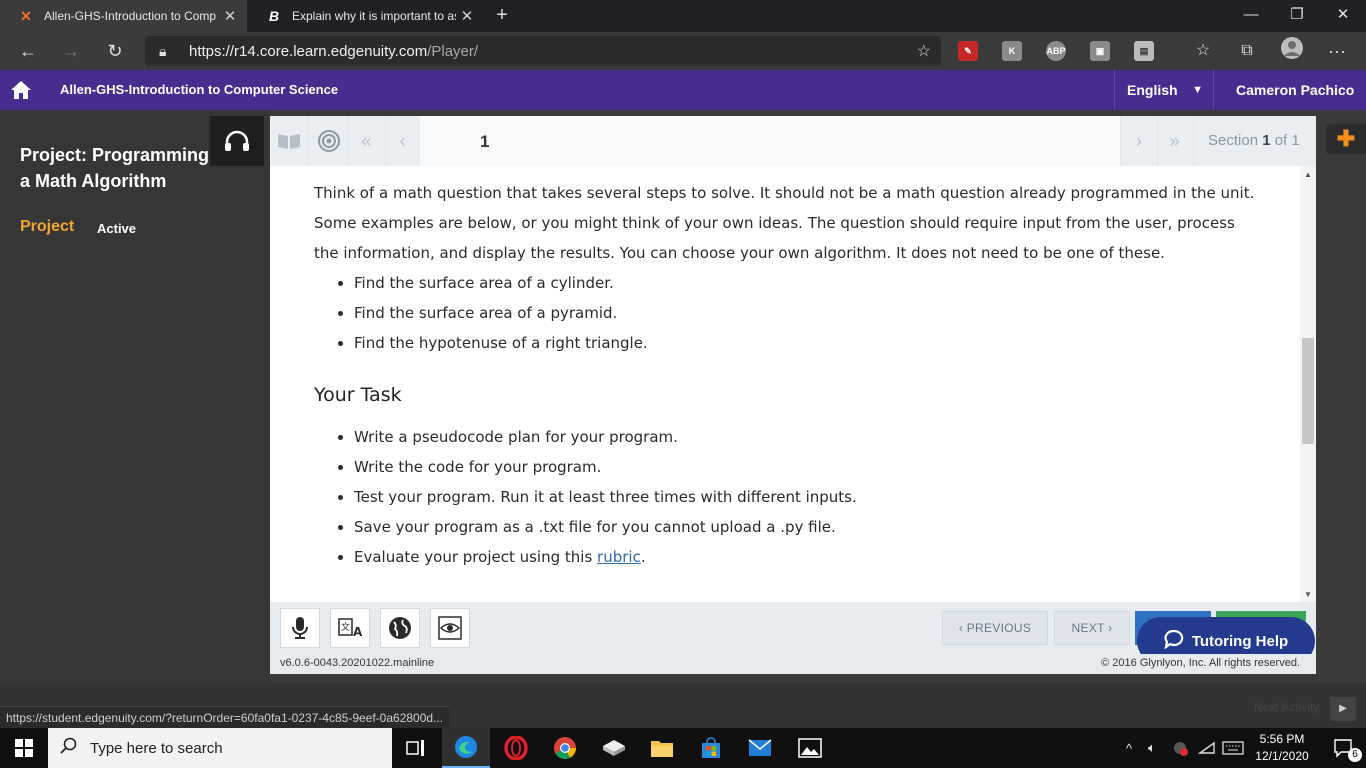 Image resolution: width=1366 pixels, height=768 pixels. I want to click on content-scrollbar: ▲ ▼, so click(1308, 384).